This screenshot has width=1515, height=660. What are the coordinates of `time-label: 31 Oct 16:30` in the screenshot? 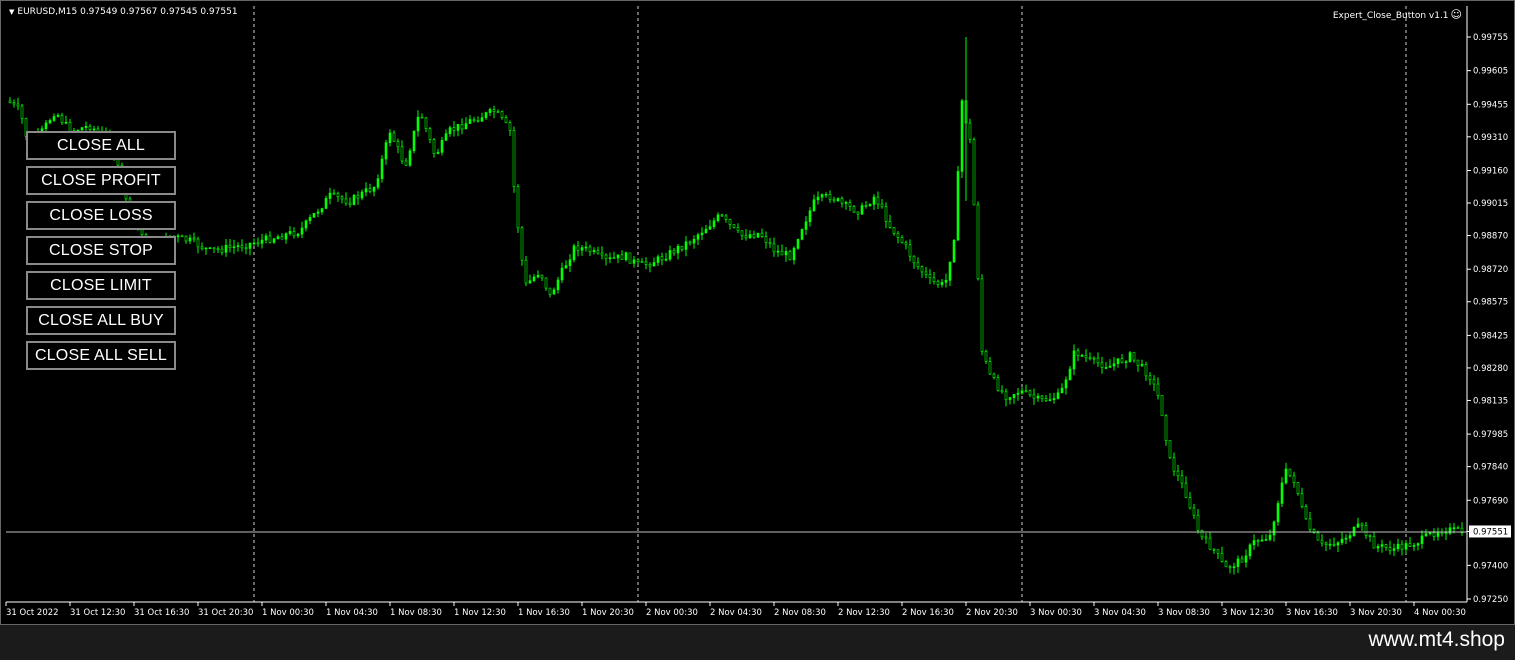 It's located at (161, 613).